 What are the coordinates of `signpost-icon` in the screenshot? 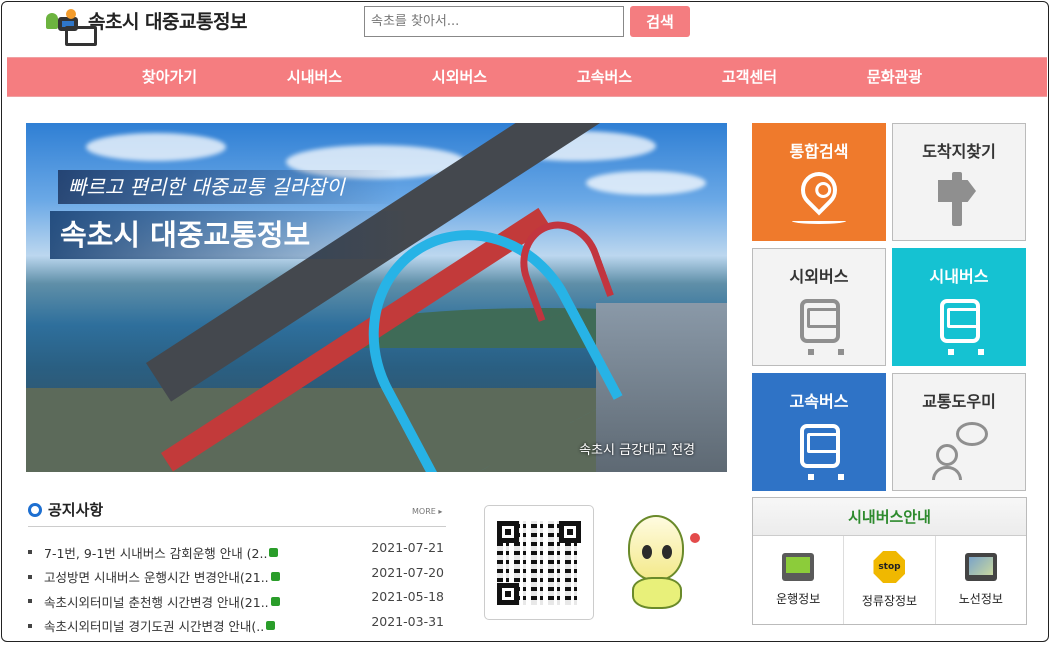 It's located at (959, 199).